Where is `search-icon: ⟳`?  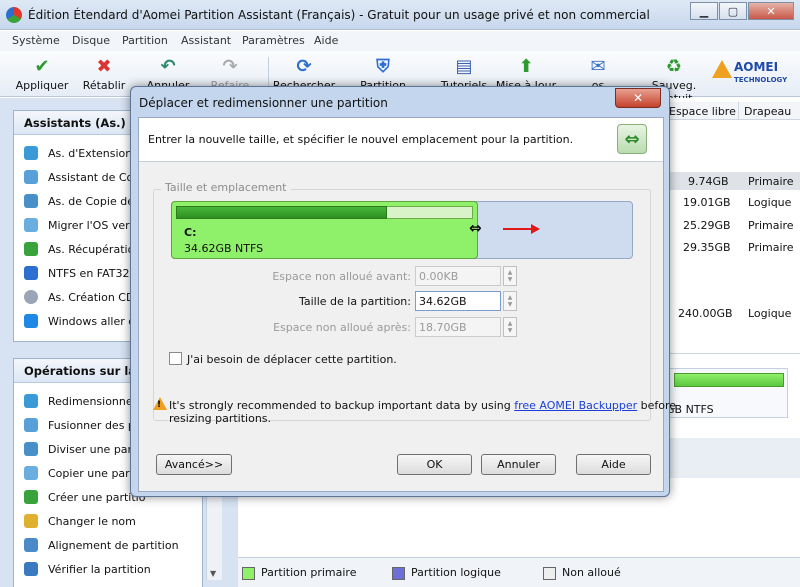 search-icon: ⟳ is located at coordinates (304, 66).